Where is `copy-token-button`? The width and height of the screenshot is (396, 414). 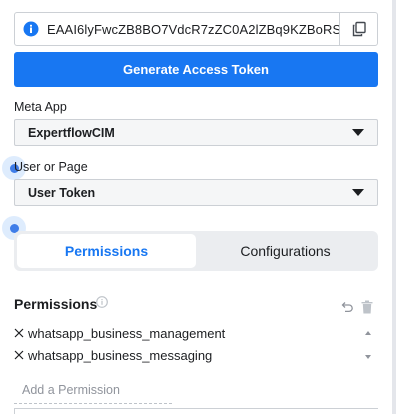 copy-token-button is located at coordinates (358, 29).